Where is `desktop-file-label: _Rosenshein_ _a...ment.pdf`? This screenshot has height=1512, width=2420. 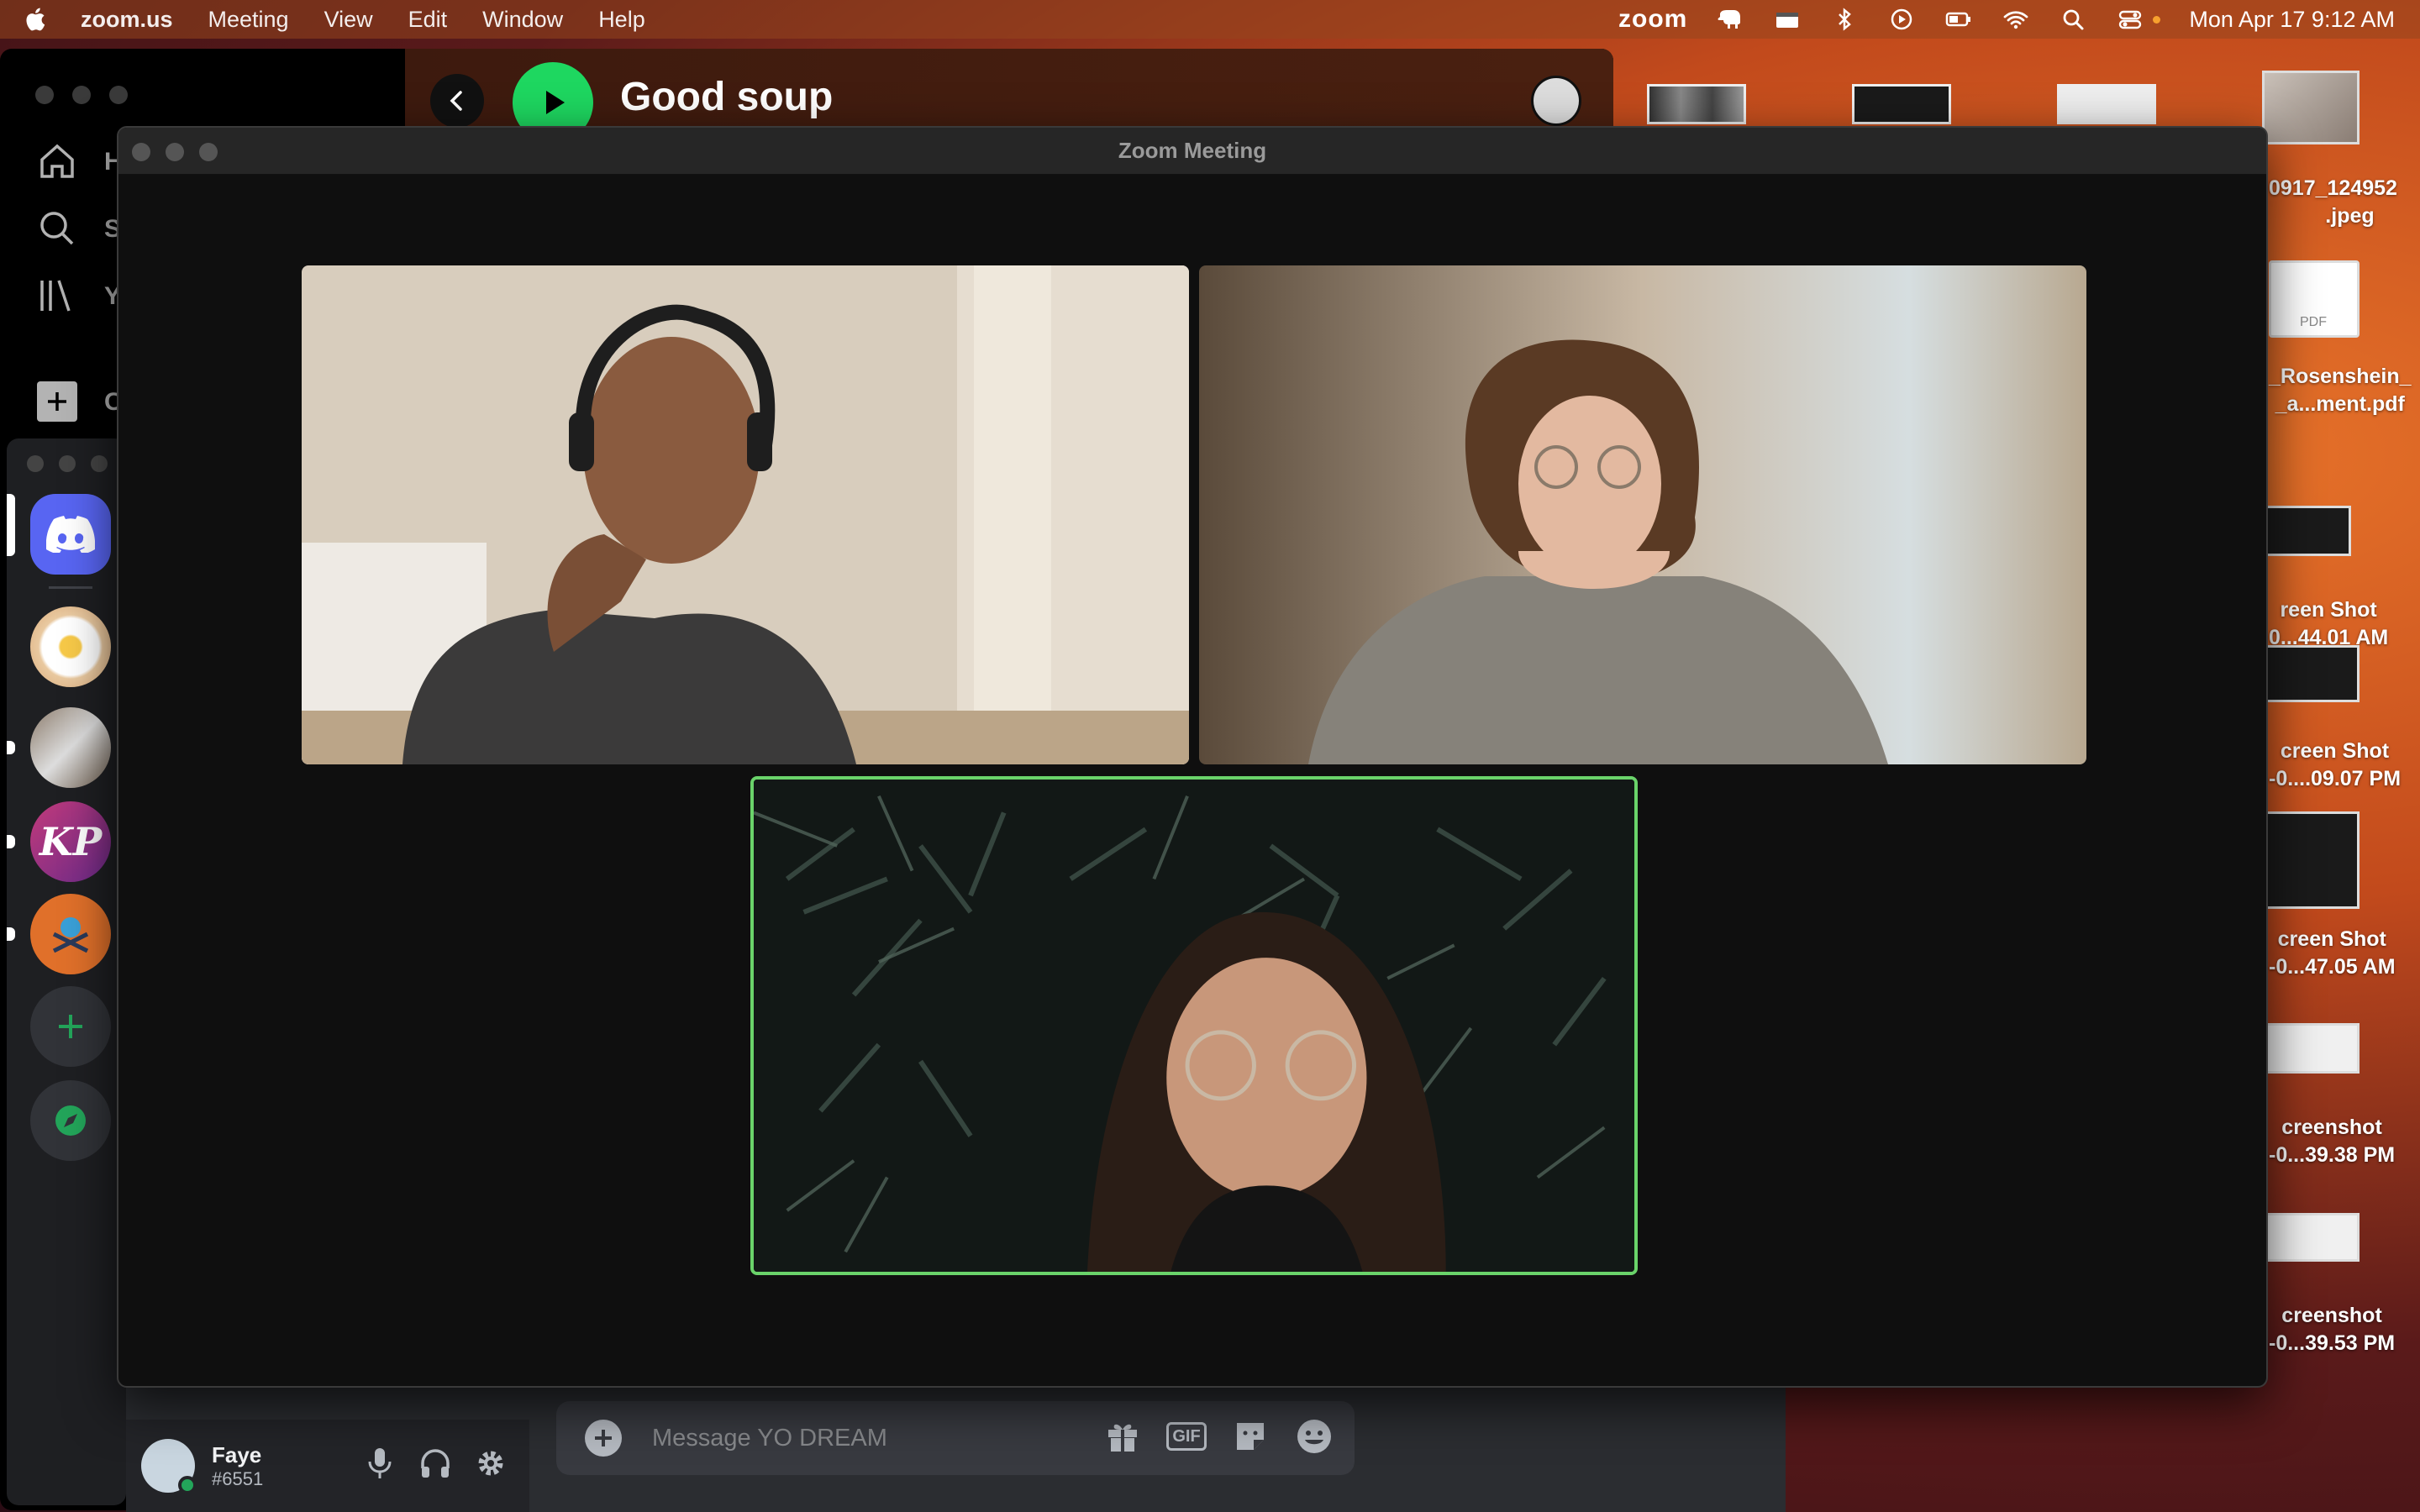 desktop-file-label: _Rosenshein_ _a...ment.pdf is located at coordinates (2340, 390).